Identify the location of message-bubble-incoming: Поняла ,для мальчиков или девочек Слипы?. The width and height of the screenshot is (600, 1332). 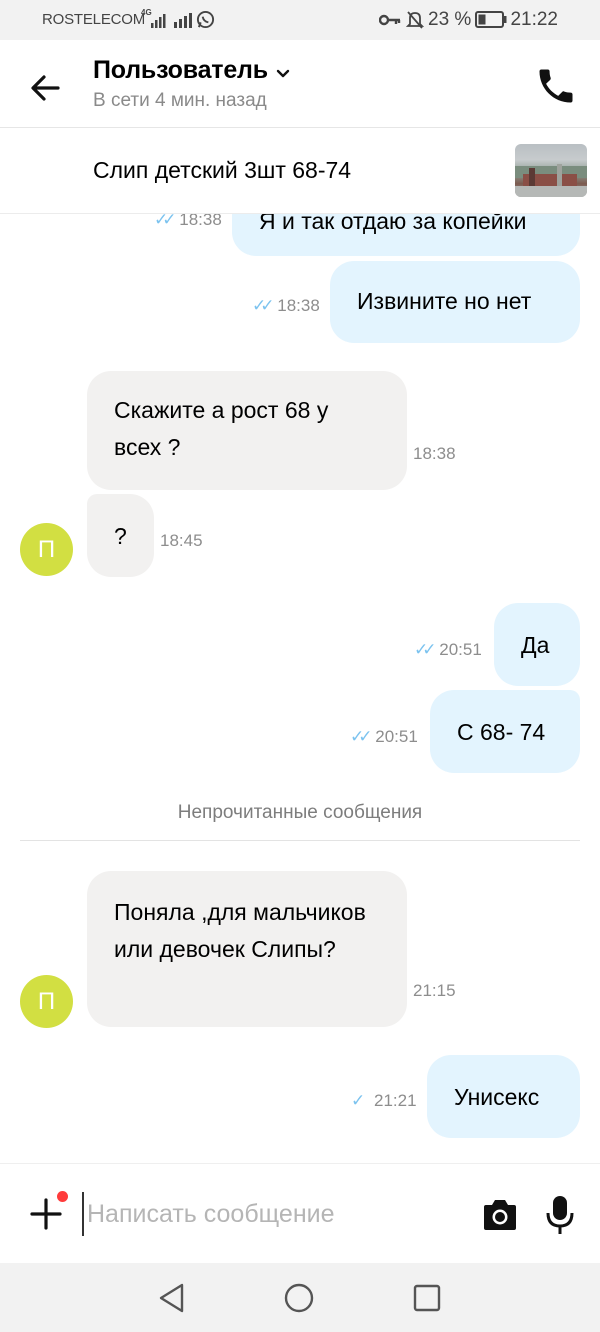
(247, 949).